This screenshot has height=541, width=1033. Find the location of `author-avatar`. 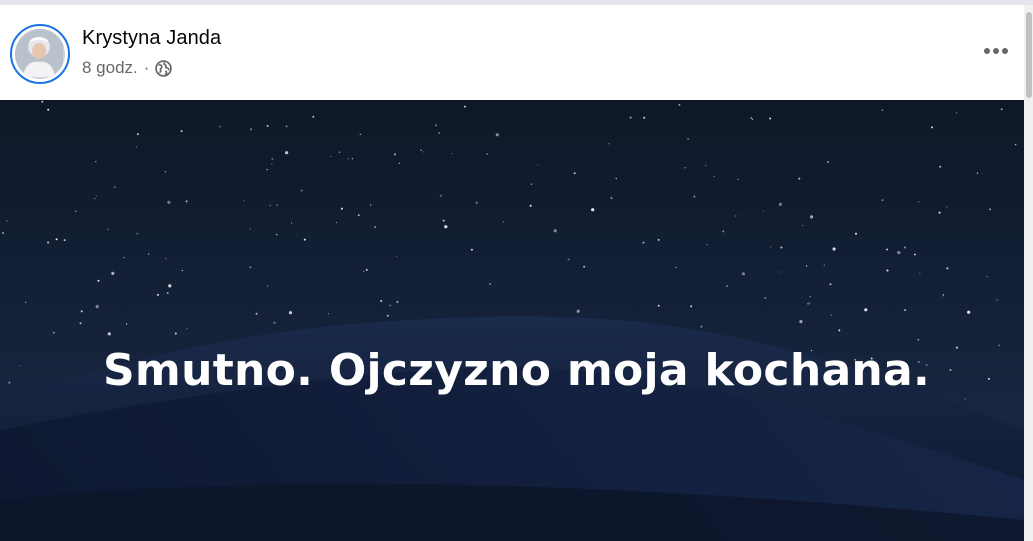

author-avatar is located at coordinates (40, 54).